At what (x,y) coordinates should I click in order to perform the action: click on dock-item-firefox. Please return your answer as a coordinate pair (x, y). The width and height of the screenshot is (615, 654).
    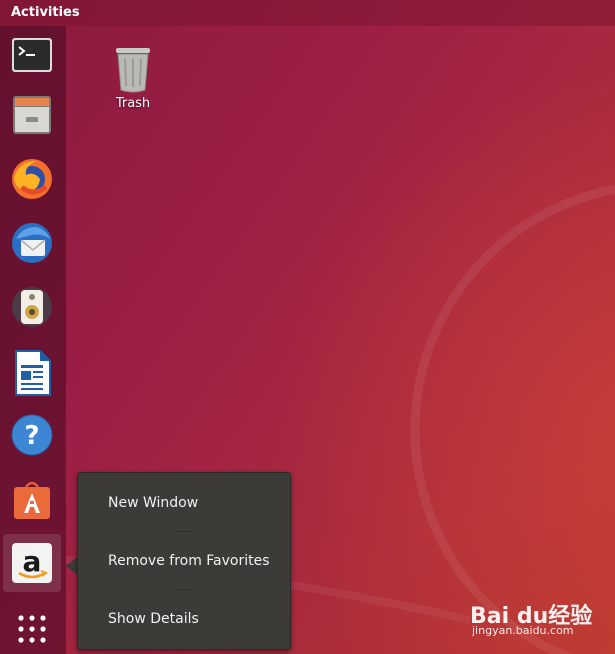
    Looking at the image, I should click on (32, 179).